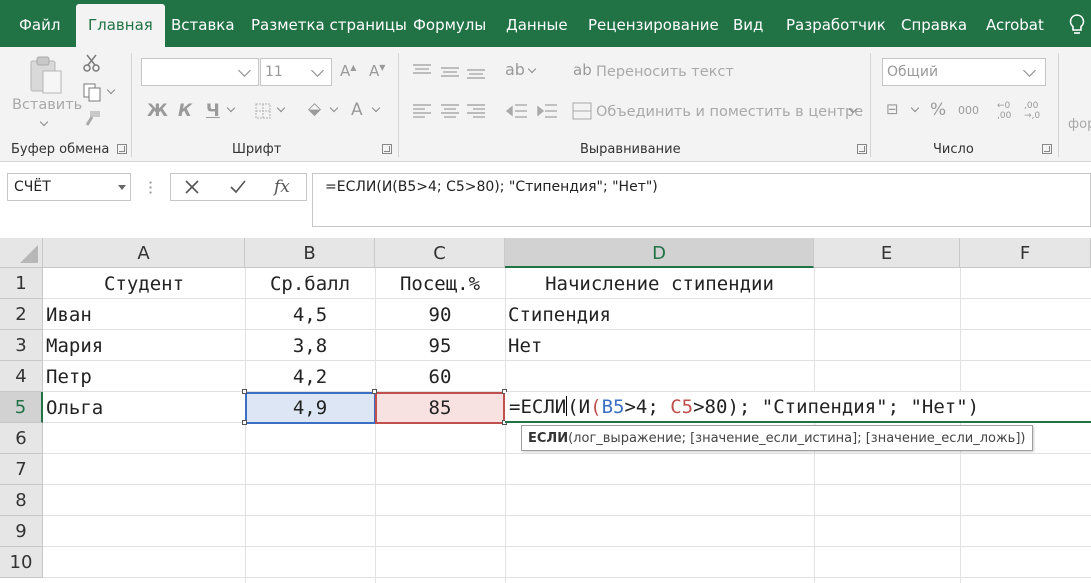  What do you see at coordinates (1032, 111) in the screenshot?
I see `decrease-decimal-icon: ,00 →,0` at bounding box center [1032, 111].